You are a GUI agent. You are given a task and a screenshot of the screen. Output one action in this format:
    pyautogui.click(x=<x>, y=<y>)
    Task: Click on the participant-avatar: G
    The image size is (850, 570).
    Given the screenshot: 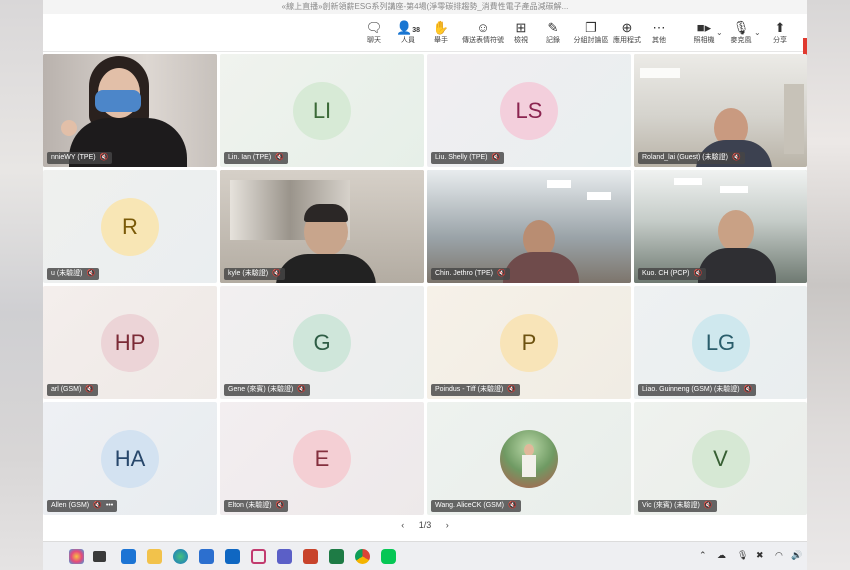 What is the action you would take?
    pyautogui.click(x=322, y=342)
    